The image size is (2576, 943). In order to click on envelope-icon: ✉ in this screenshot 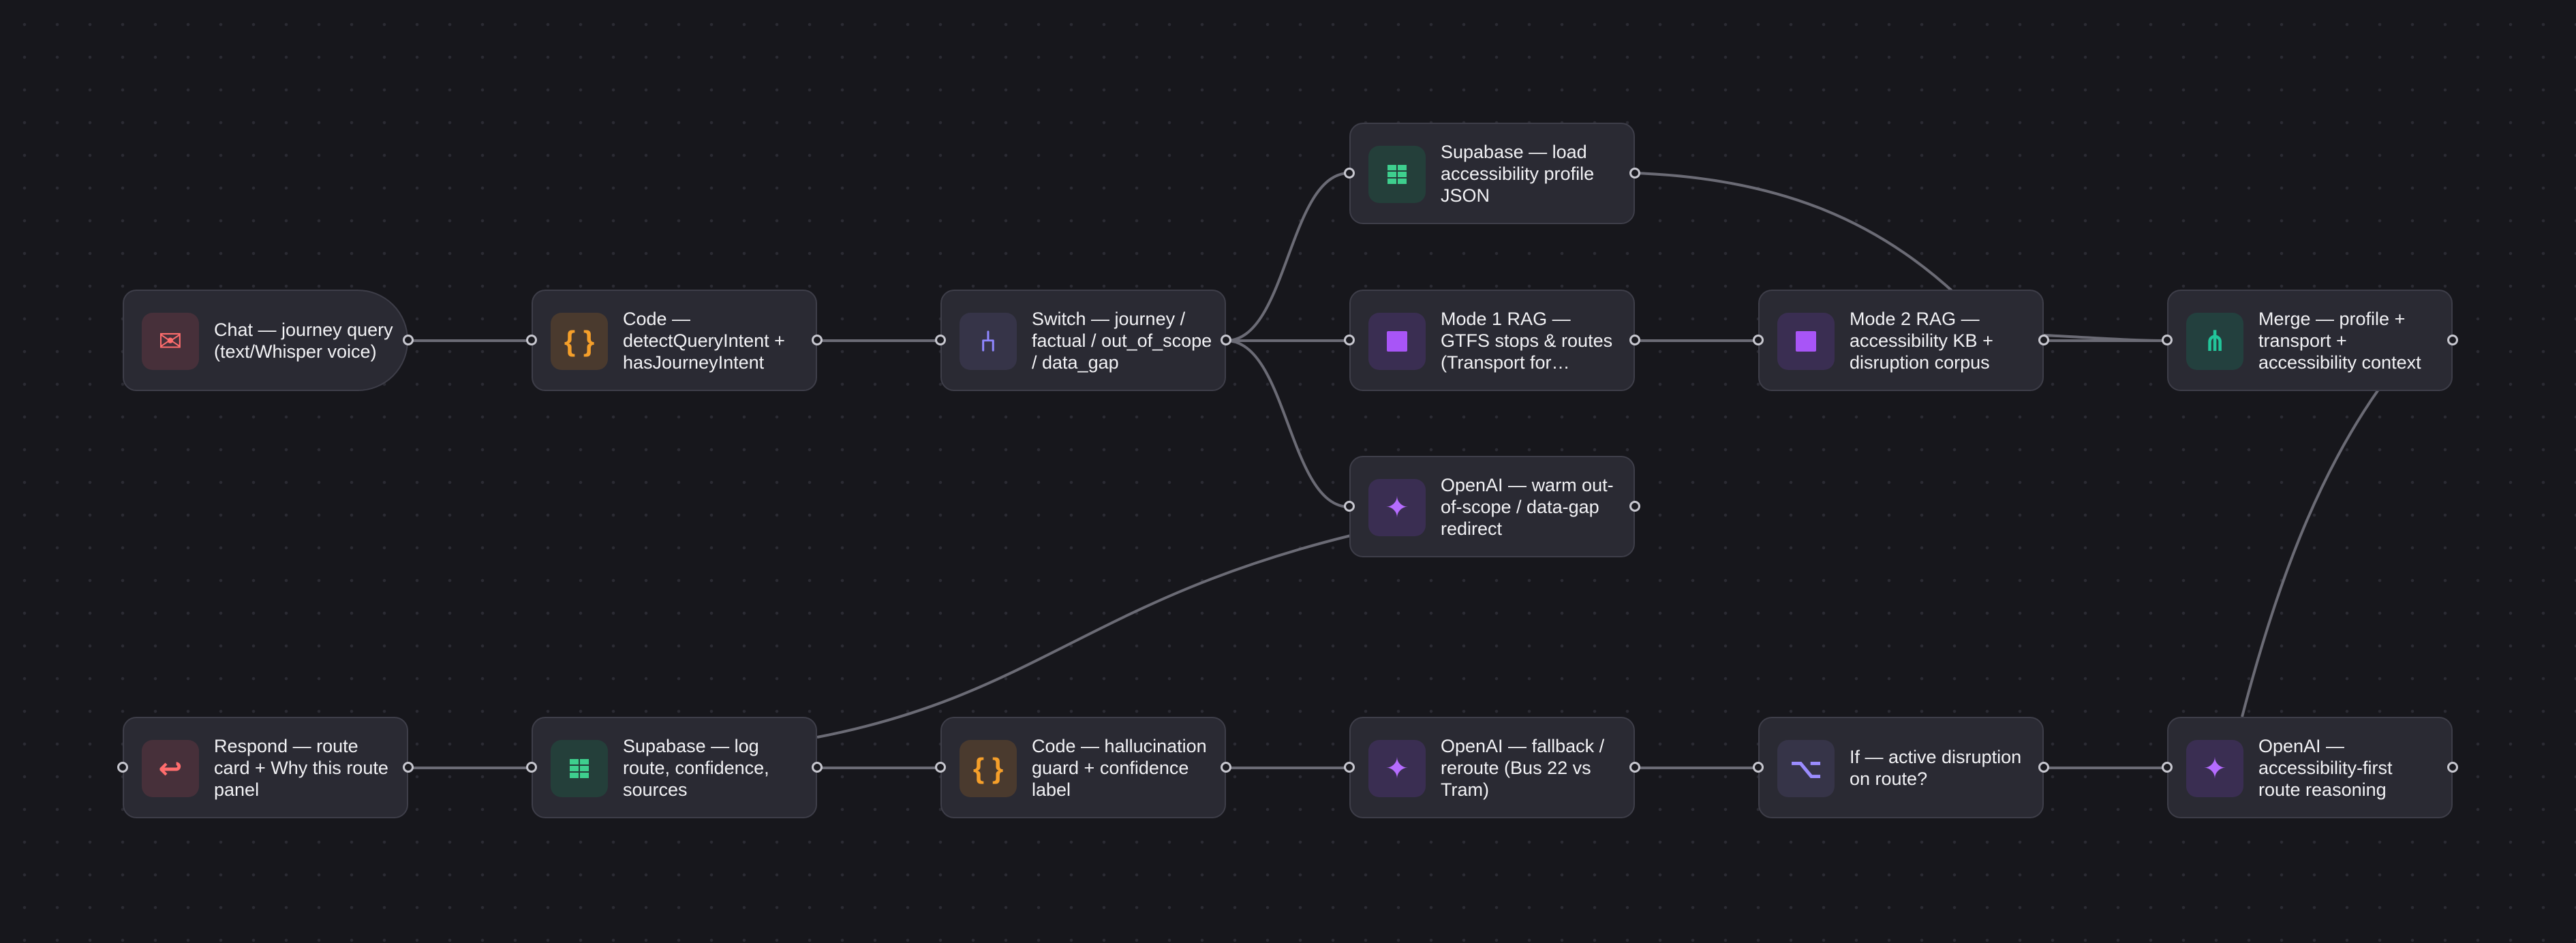, I will do `click(170, 341)`.